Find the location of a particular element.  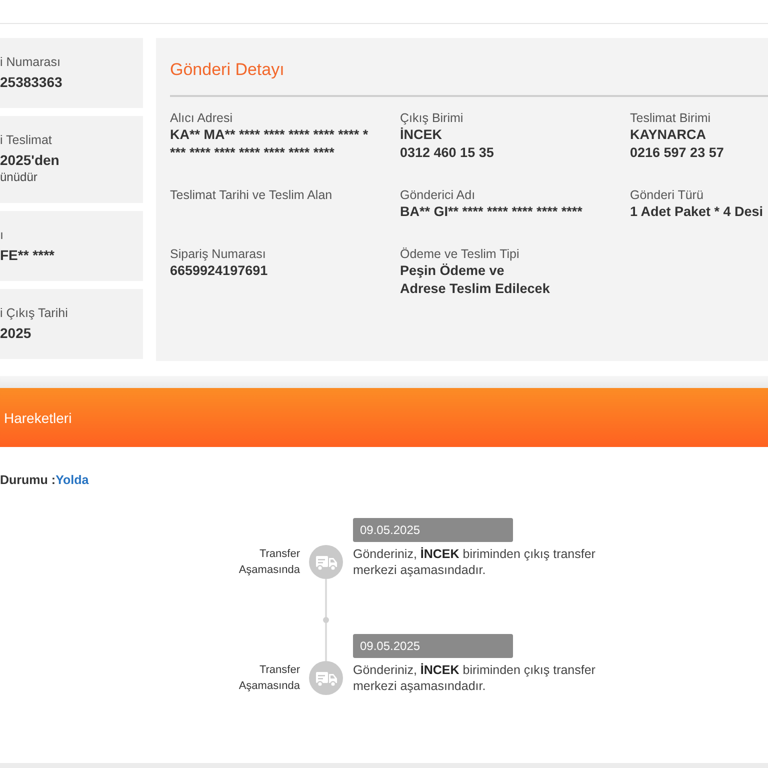

card-value: 25383363 is located at coordinates (32, 82).